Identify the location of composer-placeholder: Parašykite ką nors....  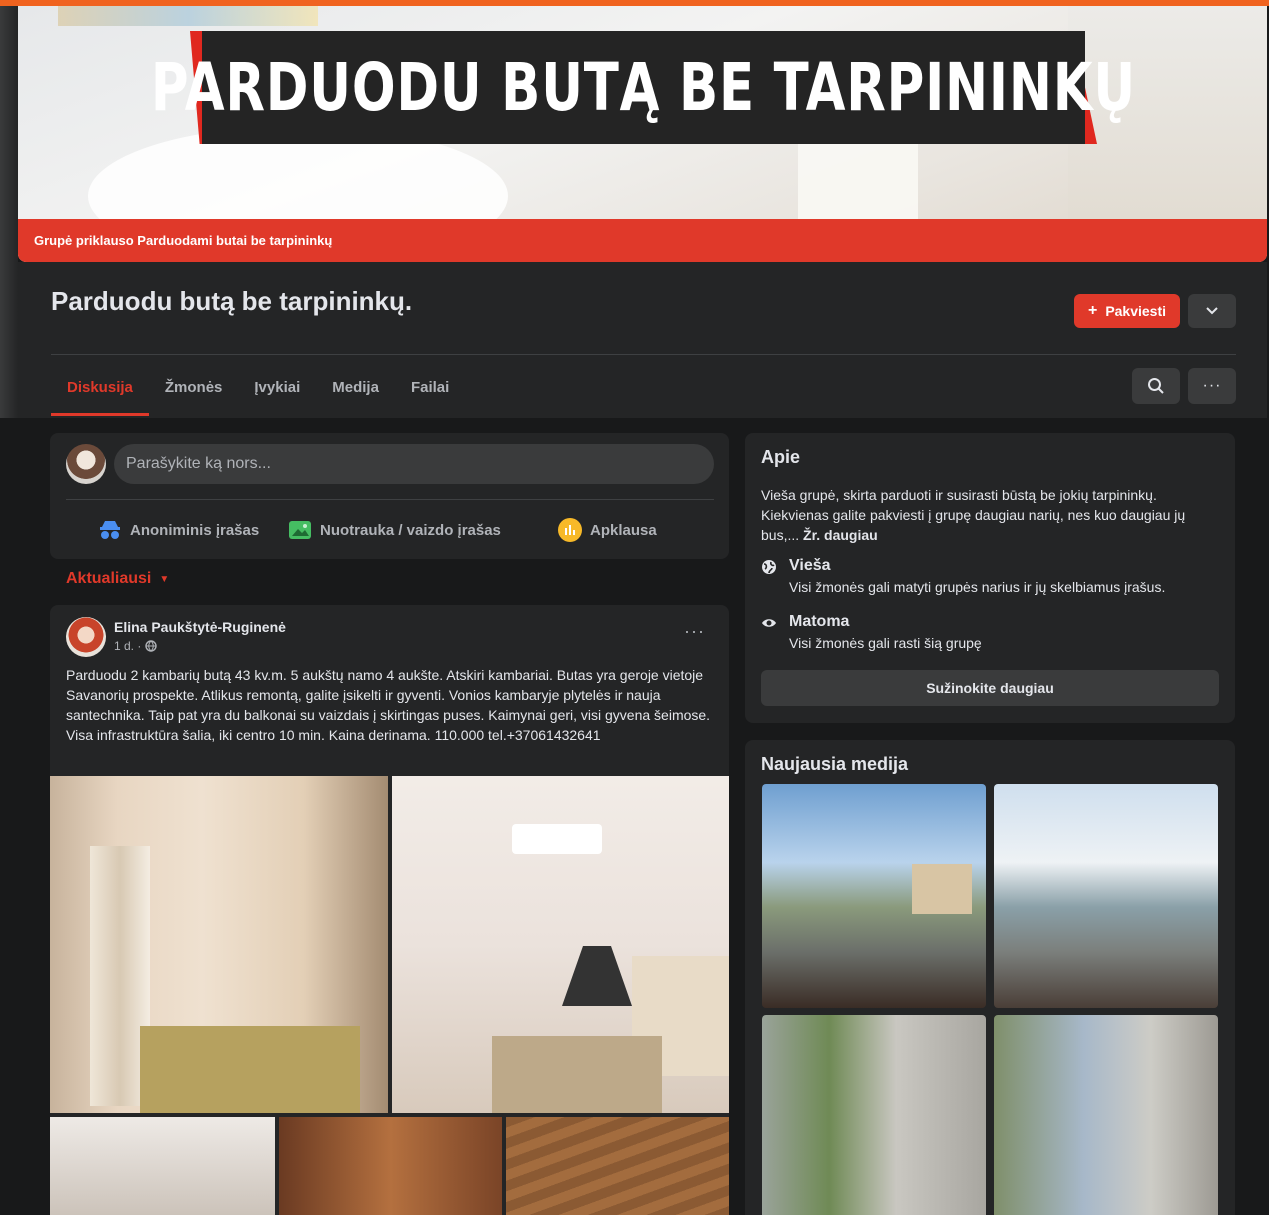
(198, 463).